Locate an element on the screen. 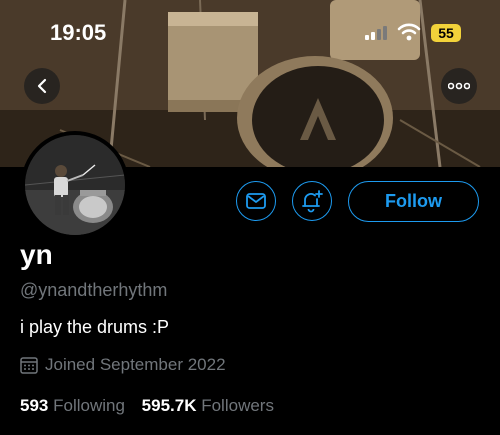 The width and height of the screenshot is (500, 435). status-bar: 19:05 55 is located at coordinates (250, 31).